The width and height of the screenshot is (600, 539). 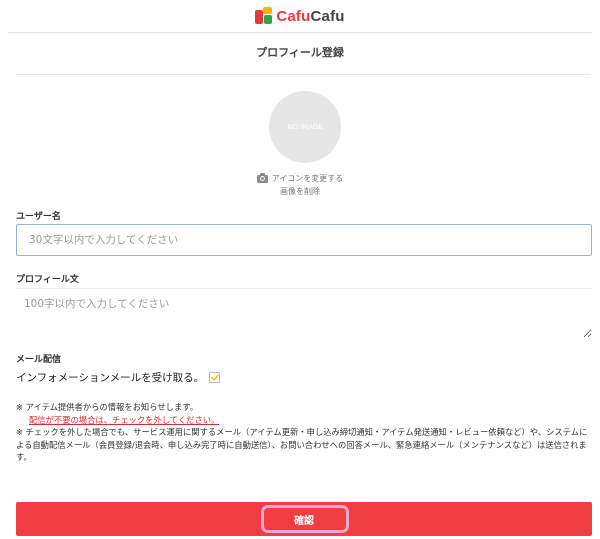 I want to click on change-icon-link: アイコンを変更する, so click(x=300, y=178).